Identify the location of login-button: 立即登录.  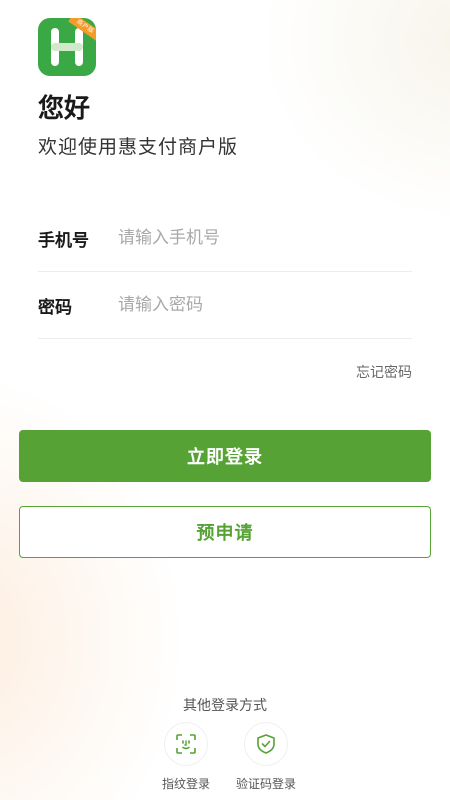
(225, 456).